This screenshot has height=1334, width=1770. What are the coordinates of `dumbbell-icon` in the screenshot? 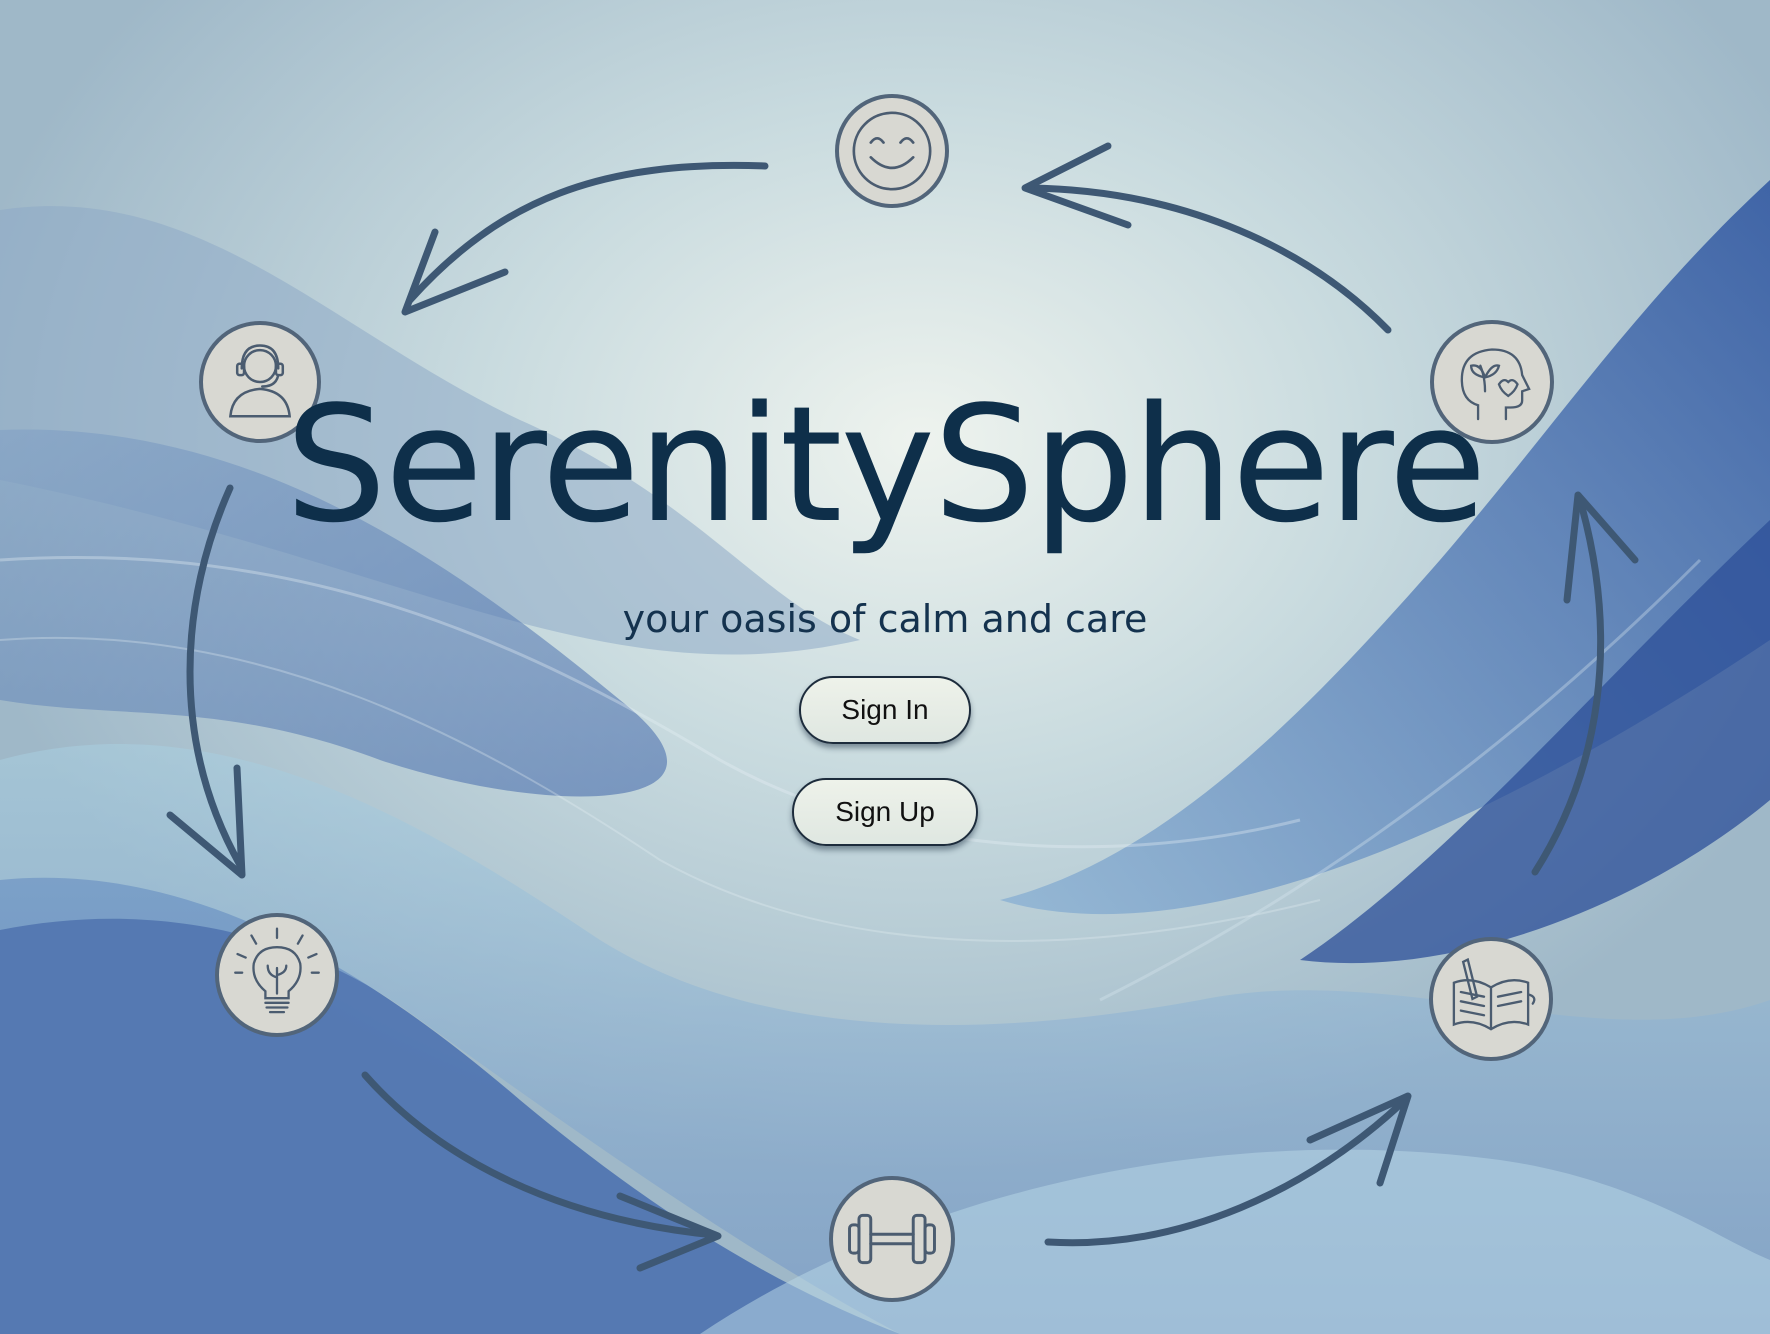 It's located at (892, 1239).